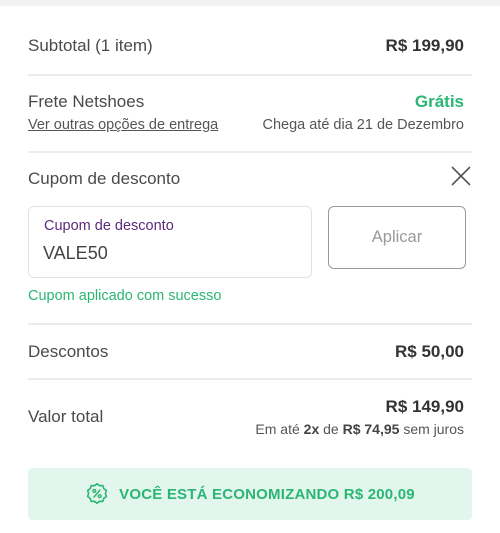  I want to click on discounts-value: R$ 50,00, so click(429, 351).